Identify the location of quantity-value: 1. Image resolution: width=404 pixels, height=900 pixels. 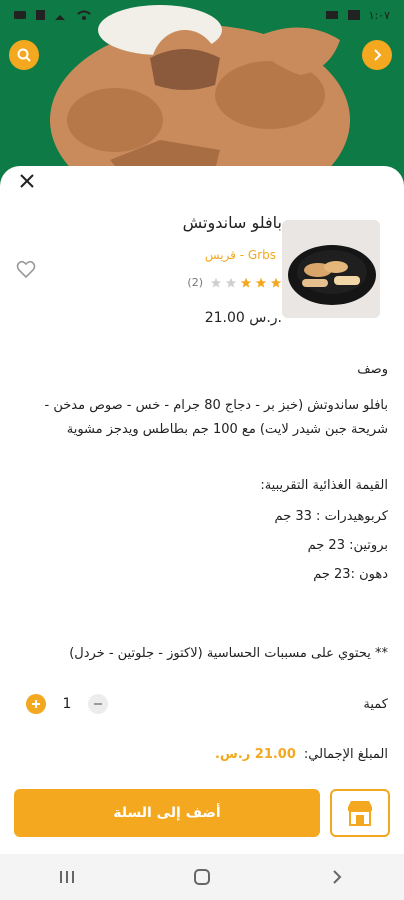
(67, 704).